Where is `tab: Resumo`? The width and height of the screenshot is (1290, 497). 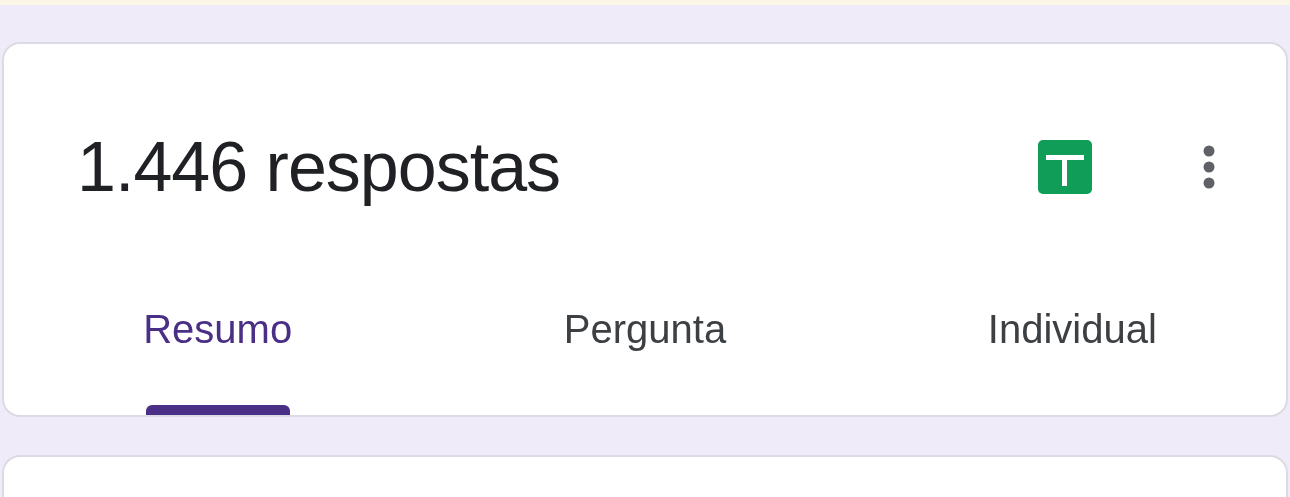 tab: Resumo is located at coordinates (218, 344).